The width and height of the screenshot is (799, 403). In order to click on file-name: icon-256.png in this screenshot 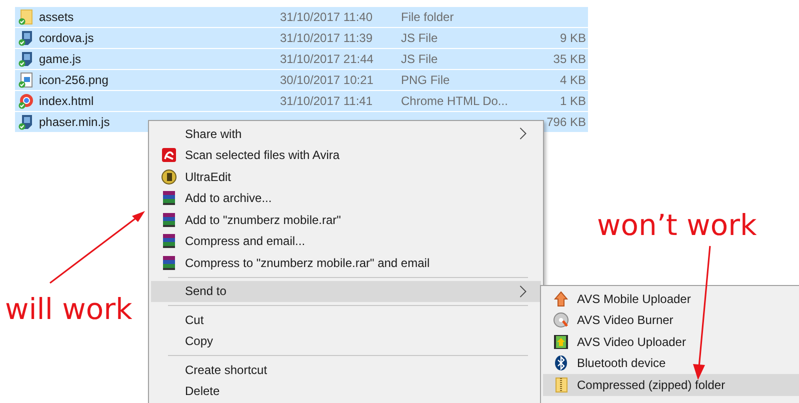, I will do `click(74, 80)`.